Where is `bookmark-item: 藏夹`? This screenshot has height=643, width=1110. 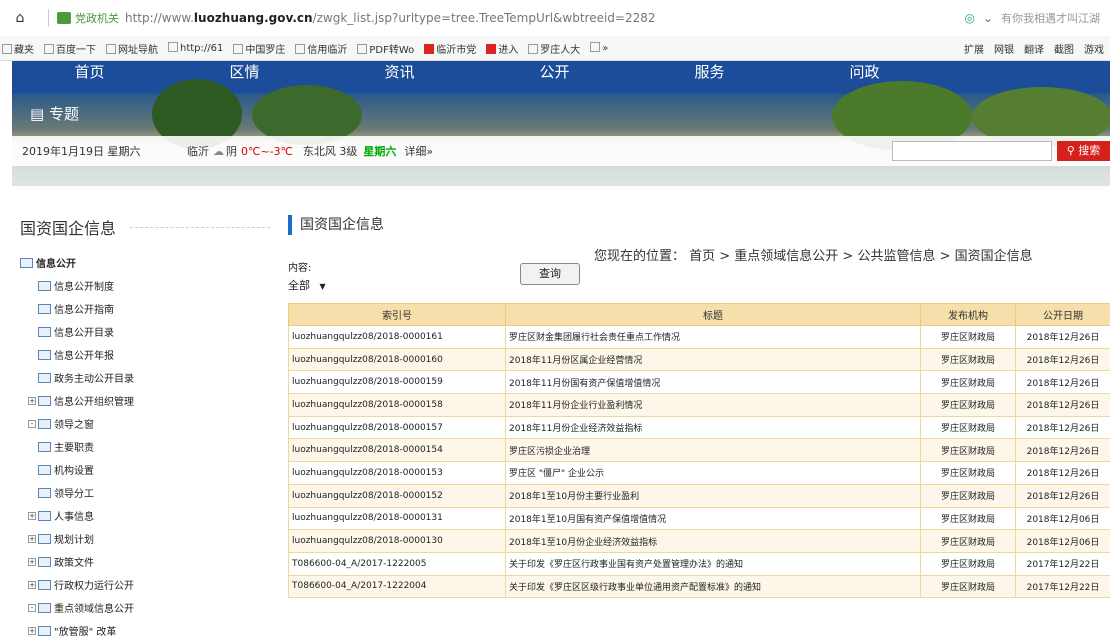 bookmark-item: 藏夹 is located at coordinates (18, 48).